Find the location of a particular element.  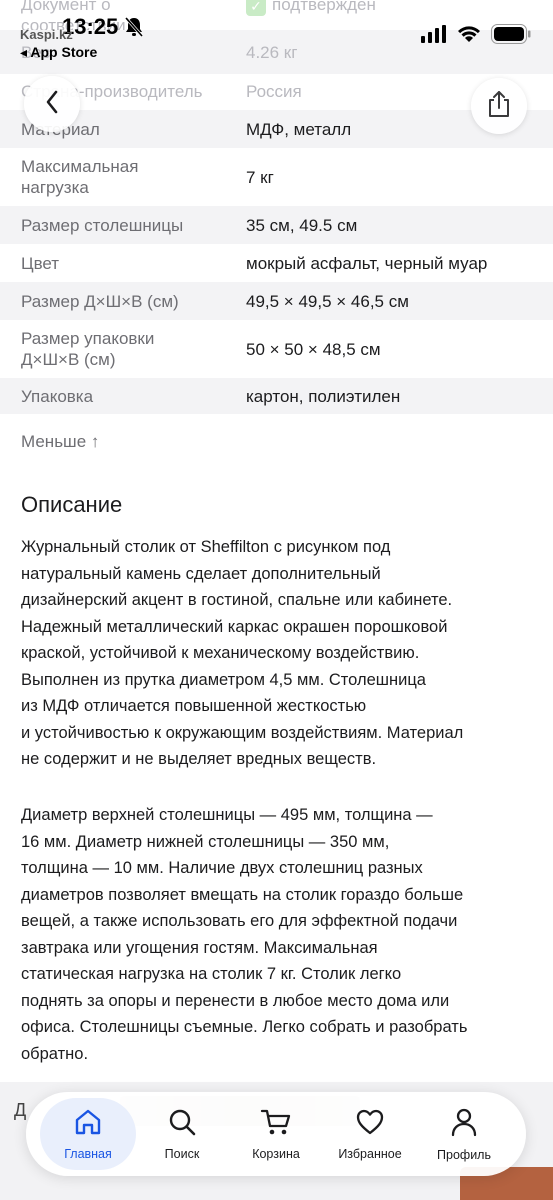

home-icon is located at coordinates (88, 1124).